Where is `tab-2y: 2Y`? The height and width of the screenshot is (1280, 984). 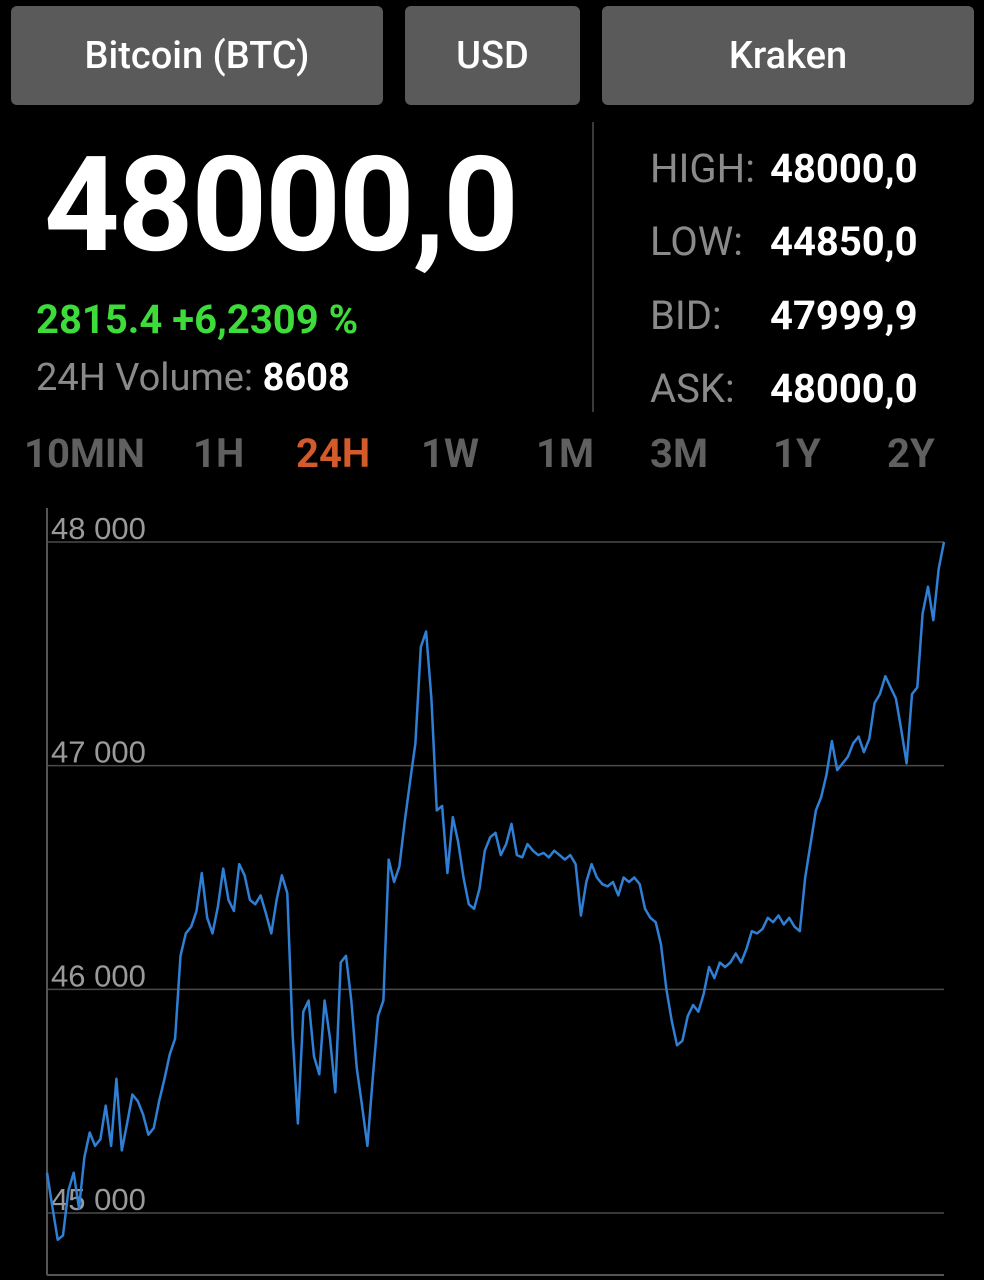 tab-2y: 2Y is located at coordinates (911, 453).